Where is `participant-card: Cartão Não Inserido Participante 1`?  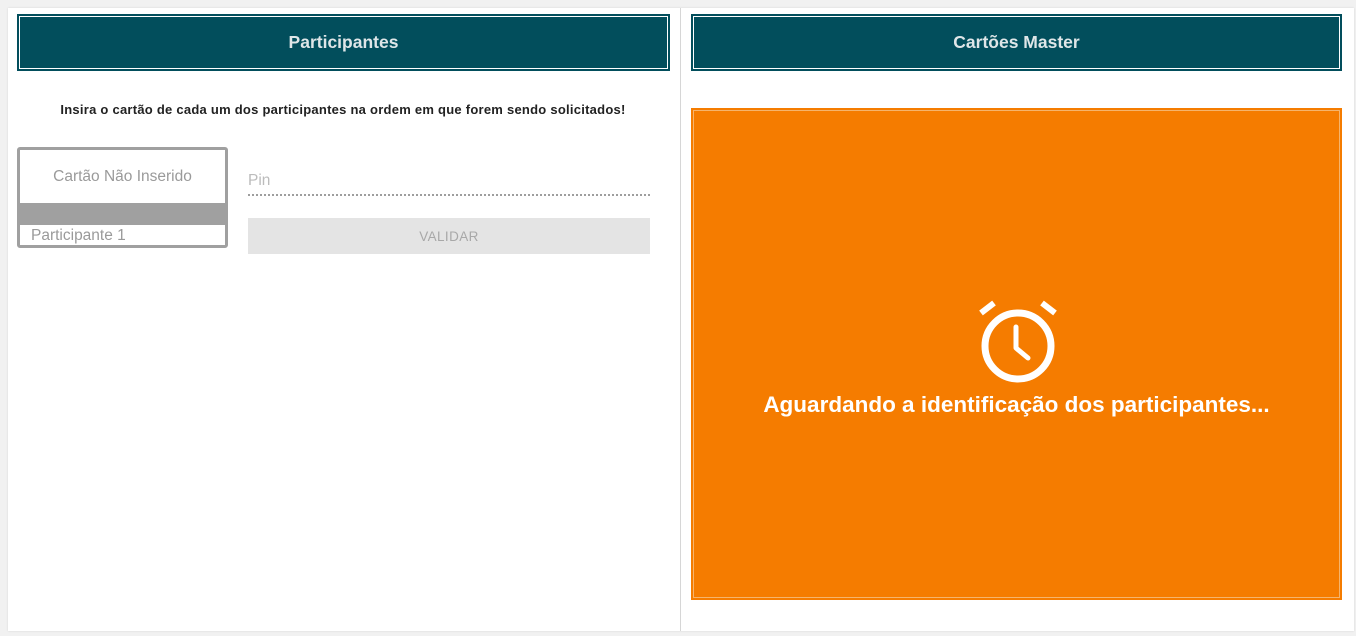 participant-card: Cartão Não Inserido Participante 1 is located at coordinates (122, 197).